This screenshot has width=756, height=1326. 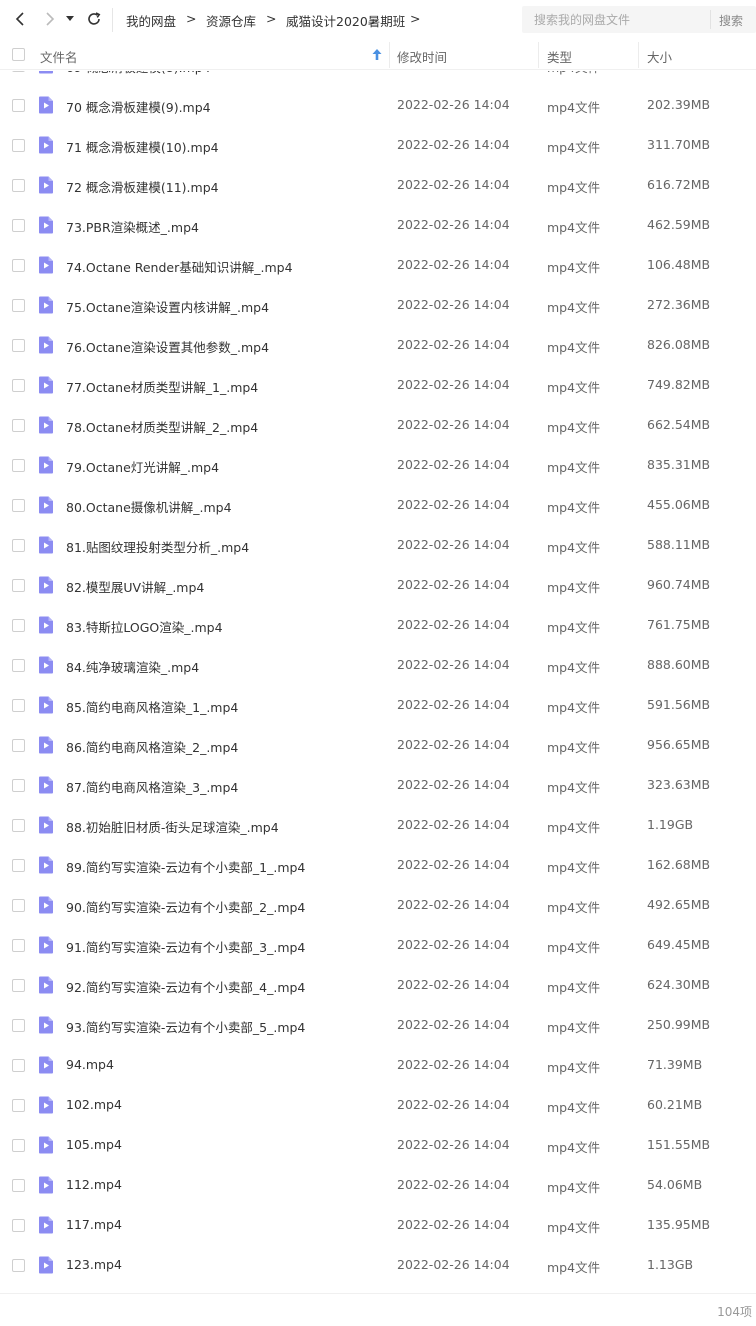 I want to click on file-row: 123.mp4 2022-02-26 14:04 mp4文件 1.13GB, so click(x=378, y=1265).